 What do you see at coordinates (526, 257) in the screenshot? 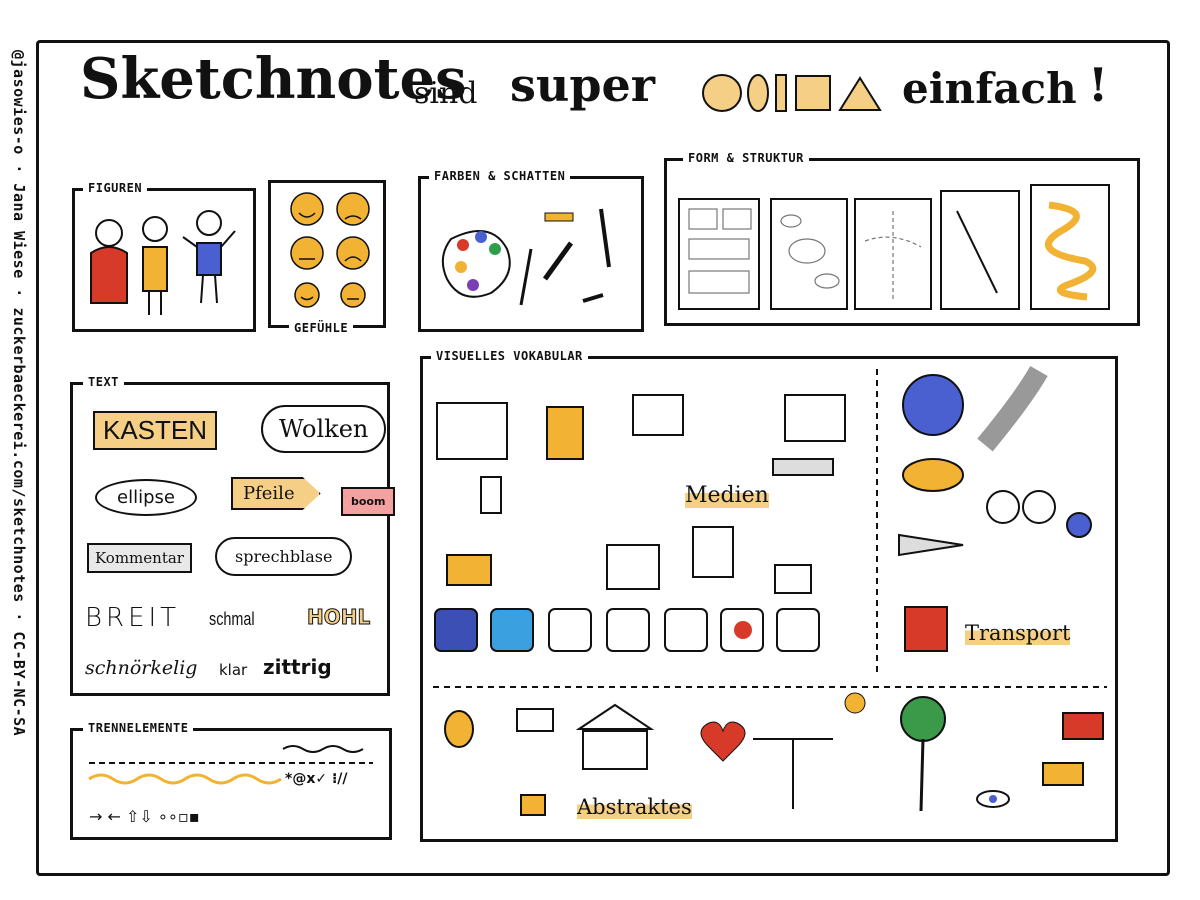
I see `paint-palette-illustration` at bounding box center [526, 257].